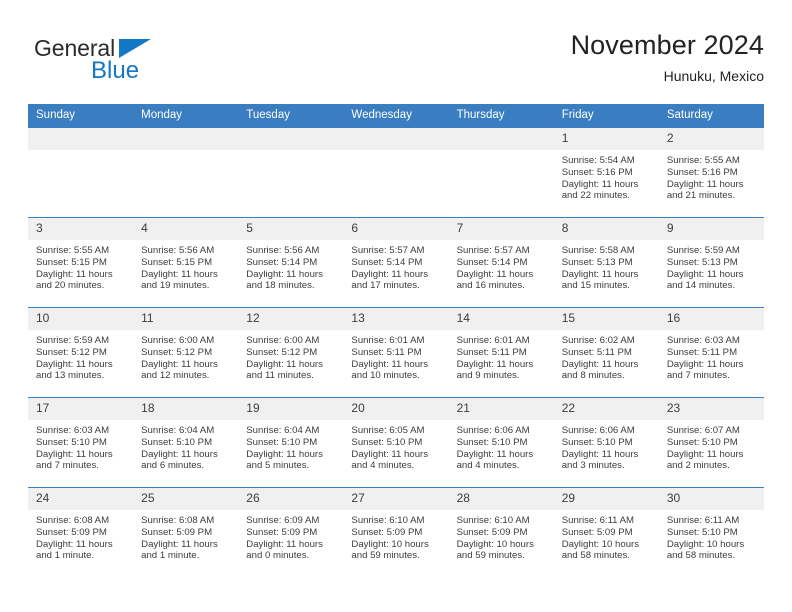 This screenshot has height=612, width=792. Describe the element at coordinates (81, 116) in the screenshot. I see `weekday-header-sunday: Sunday` at that location.